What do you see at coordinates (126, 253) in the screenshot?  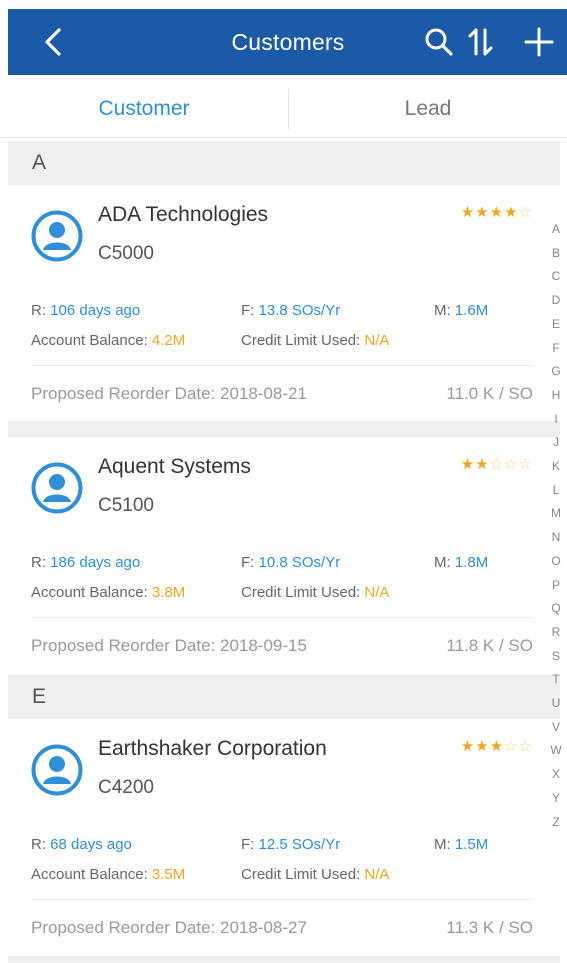 I see `customer-code: C5000` at bounding box center [126, 253].